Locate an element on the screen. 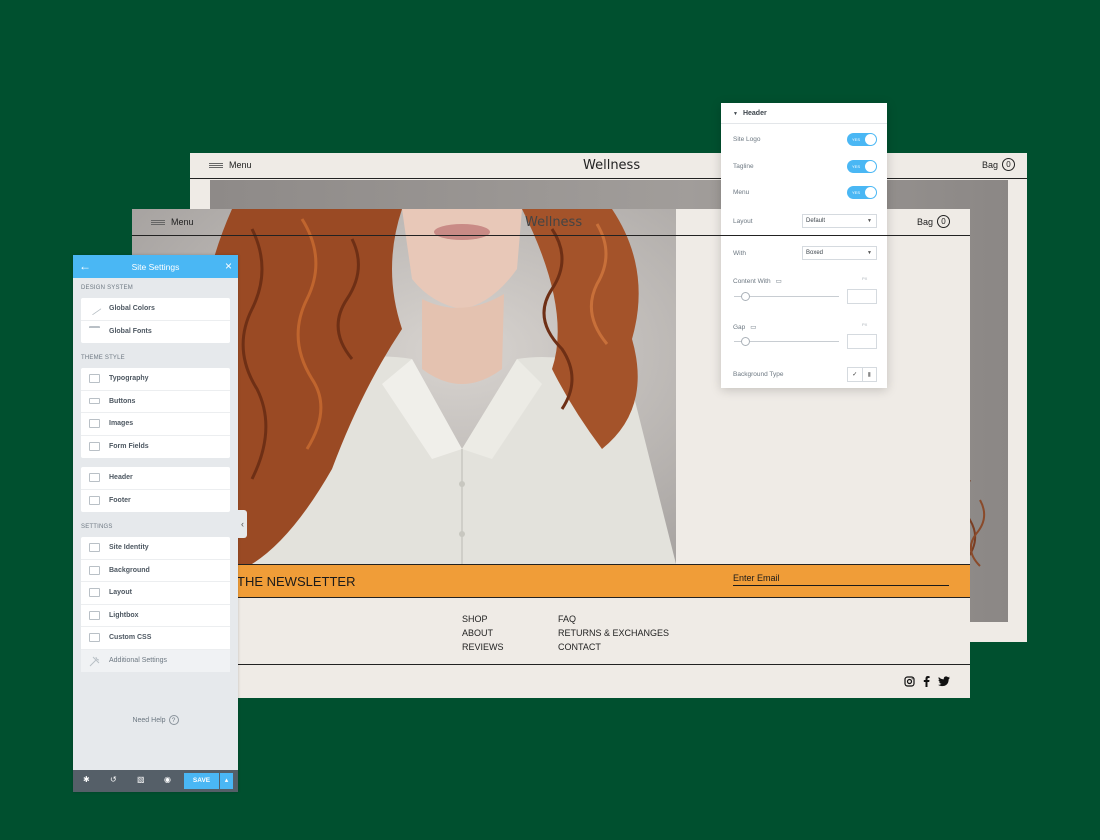 Image resolution: width=1100 pixels, height=840 pixels. gap-label: Gap ▭ is located at coordinates (745, 327).